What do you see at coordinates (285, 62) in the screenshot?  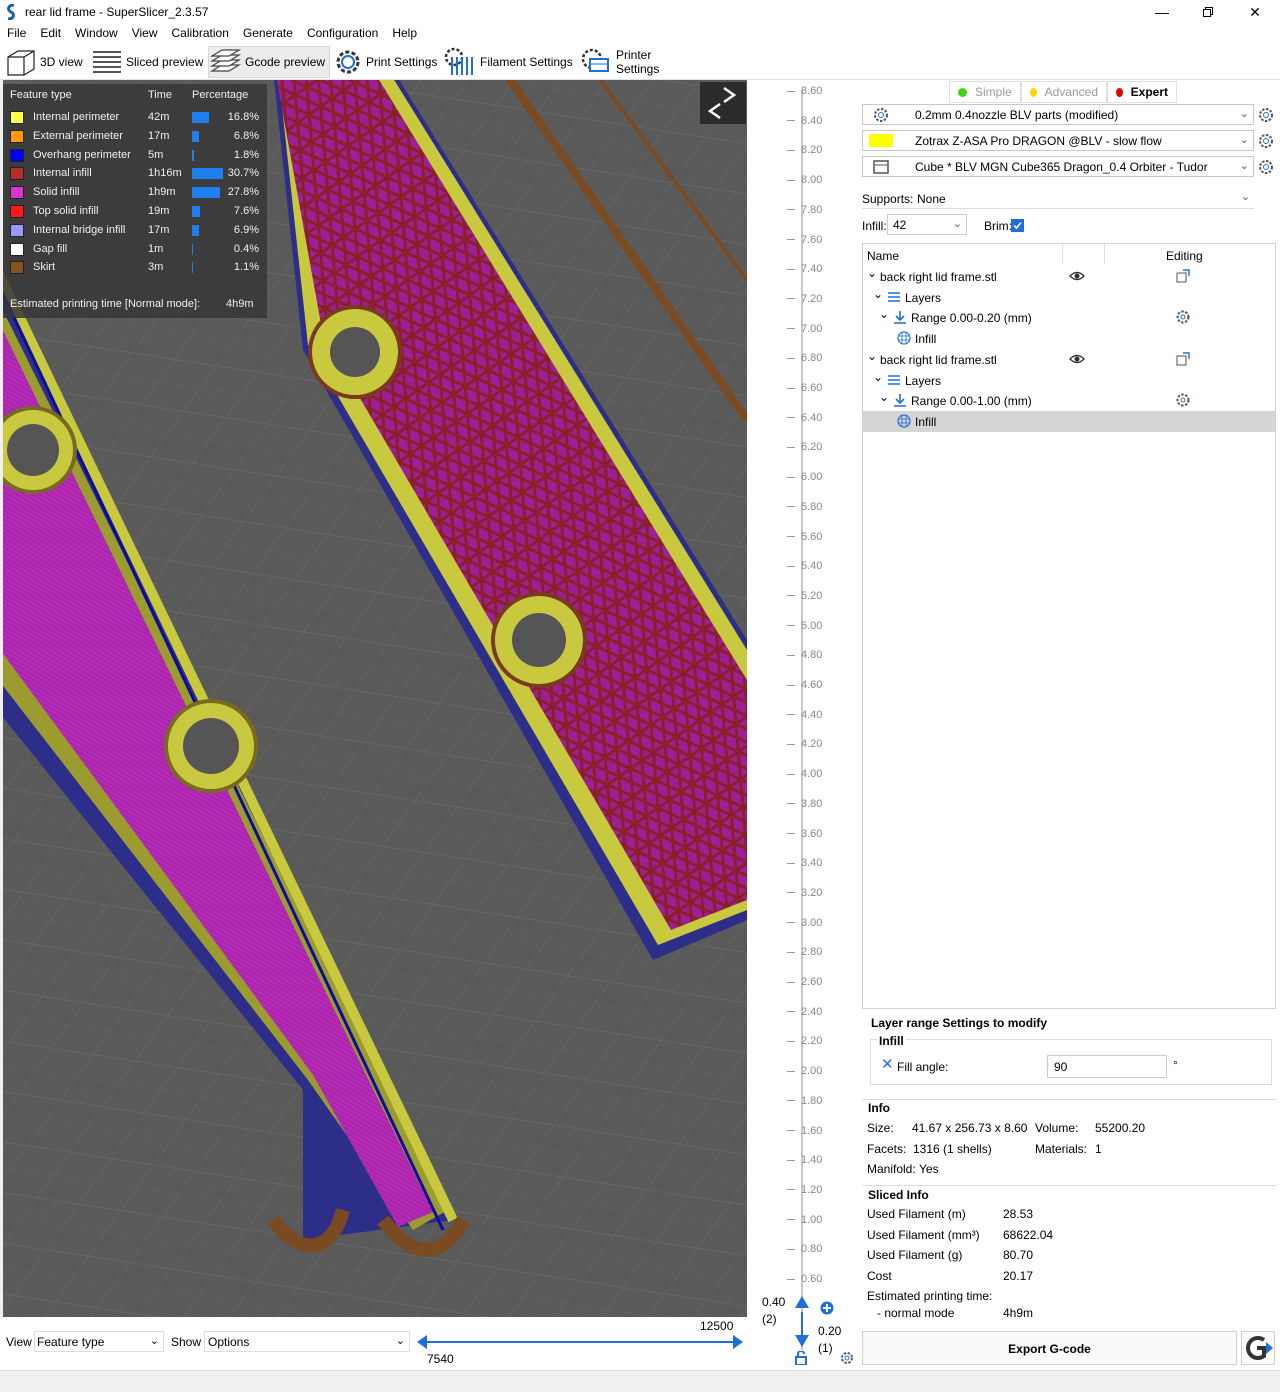 I see `tab-label: Gcode preview` at bounding box center [285, 62].